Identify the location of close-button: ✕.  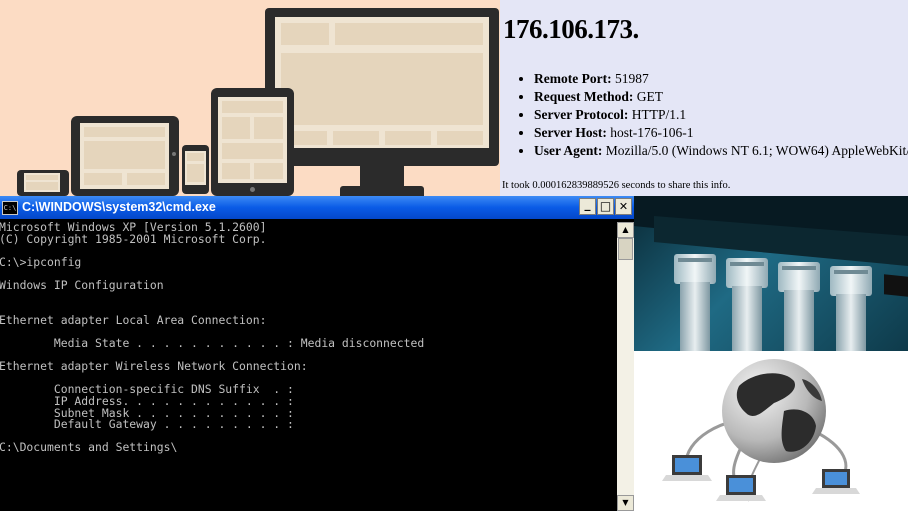
(623, 206).